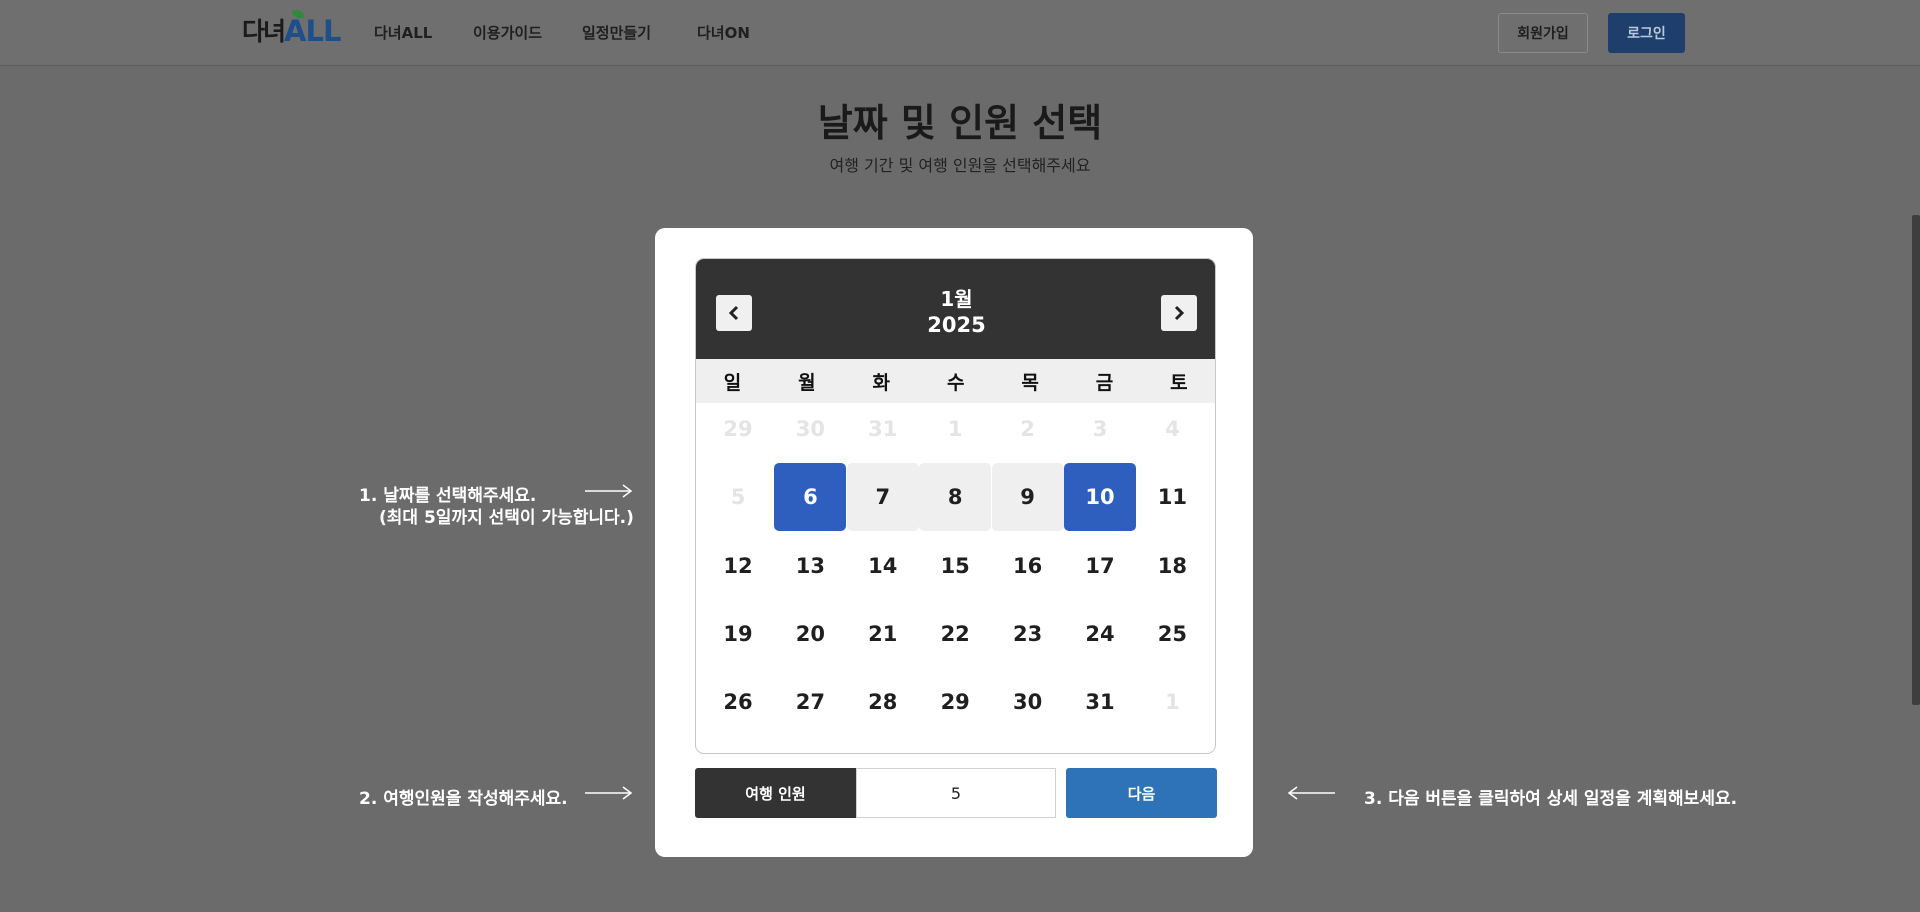 Image resolution: width=1920 pixels, height=912 pixels. I want to click on calendar-day: 10, so click(1100, 497).